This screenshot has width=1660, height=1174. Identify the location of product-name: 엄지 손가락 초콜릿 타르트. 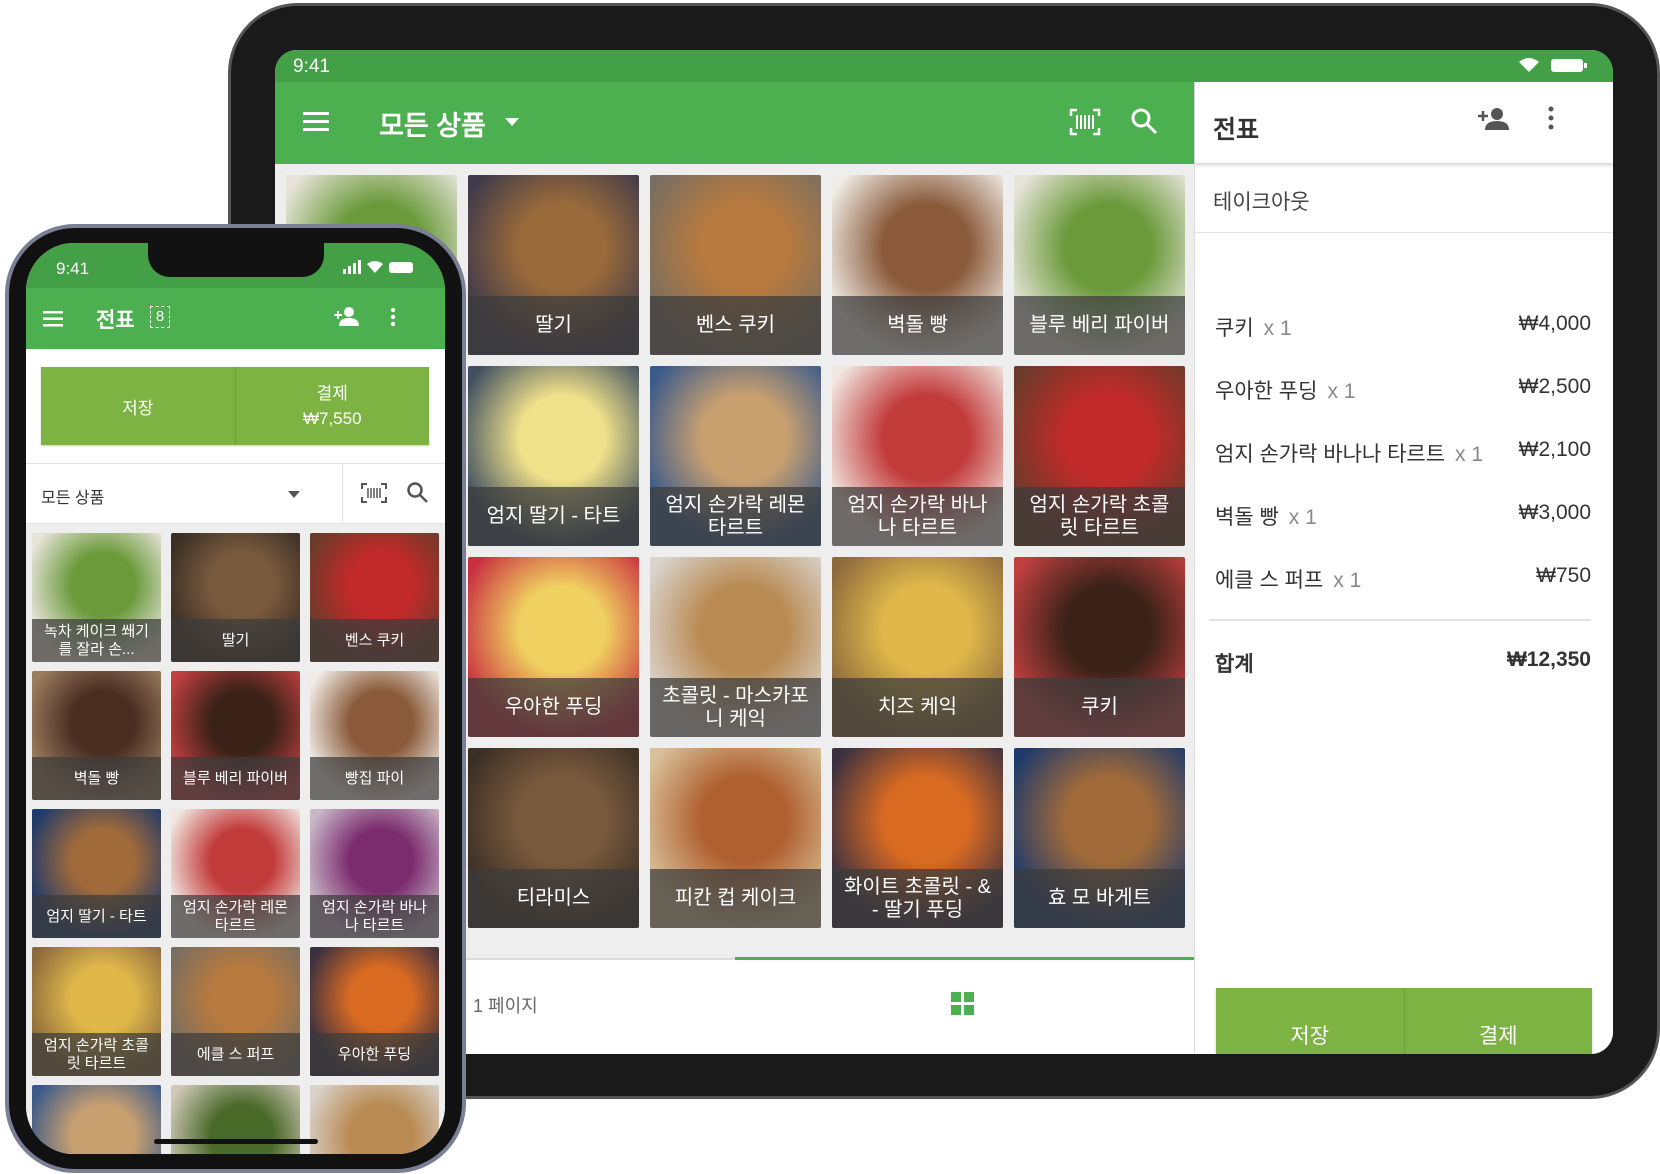
(1099, 516).